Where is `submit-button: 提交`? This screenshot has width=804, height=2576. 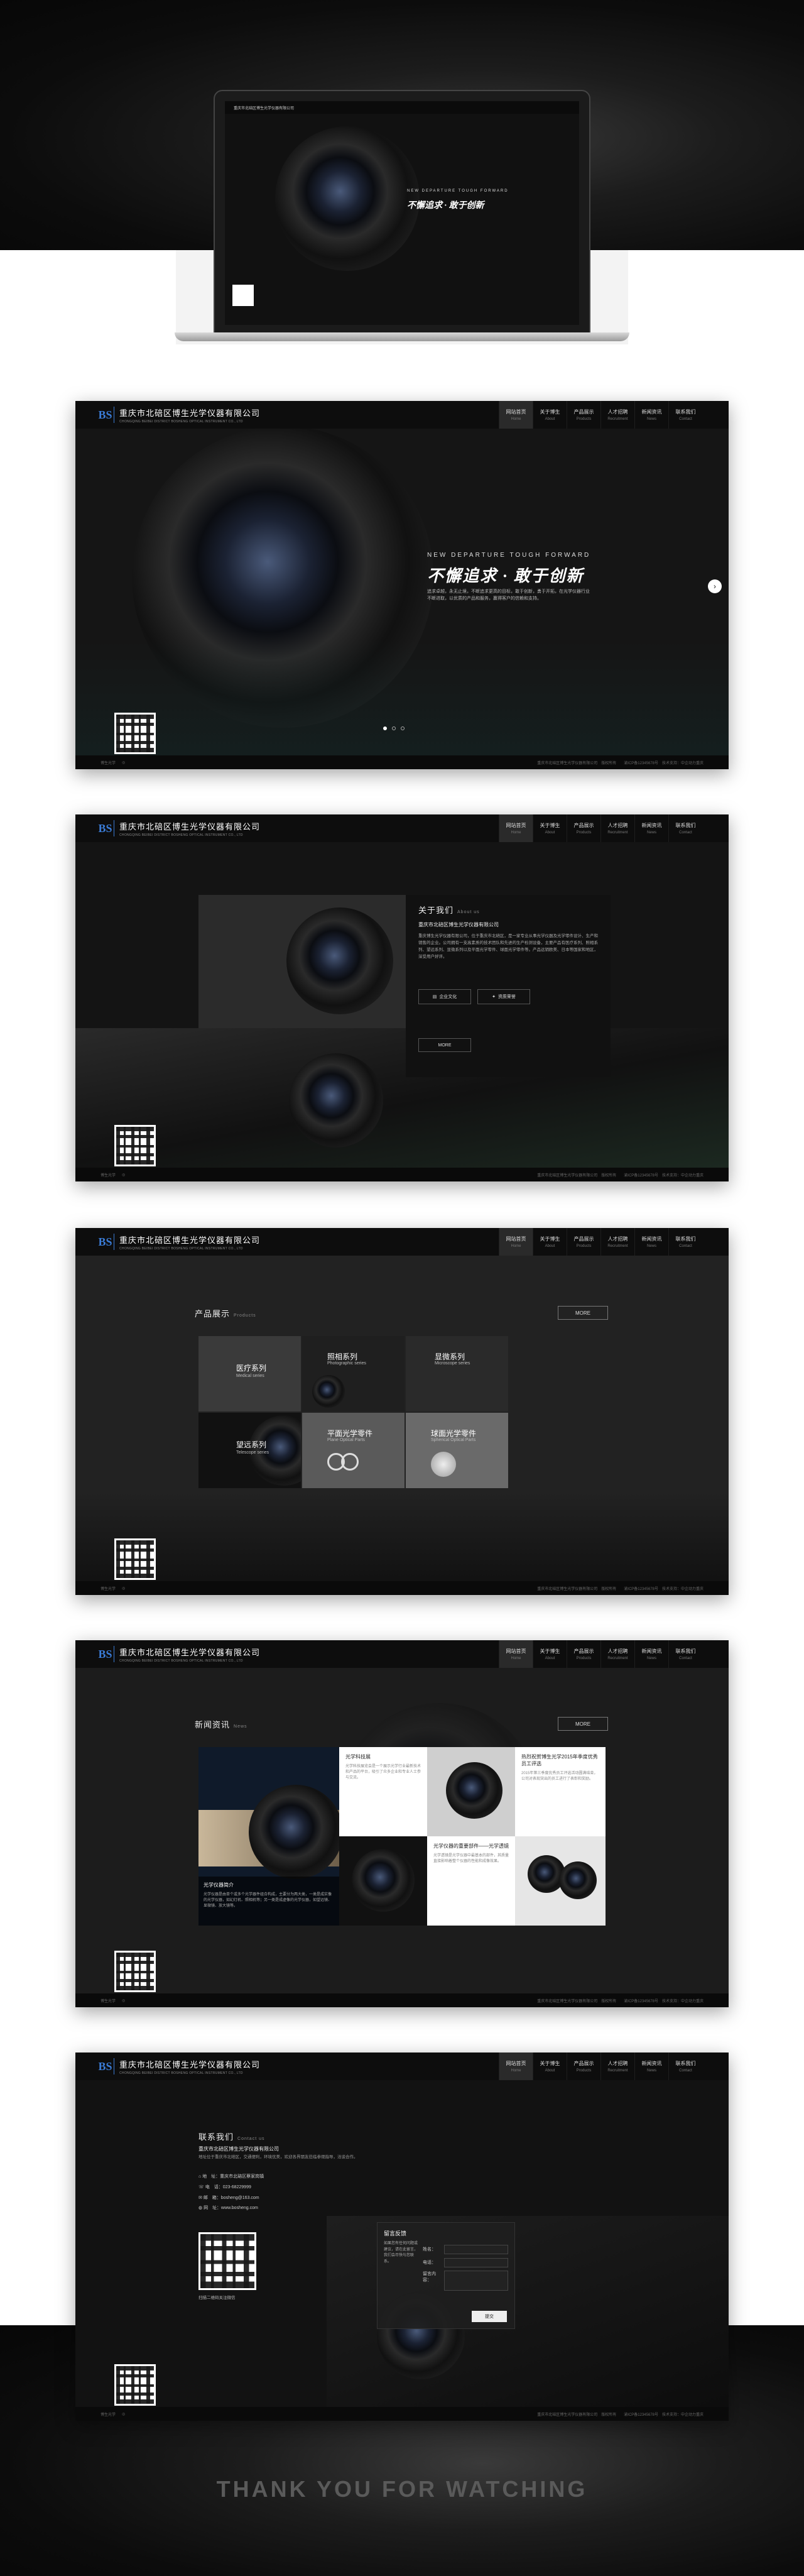 submit-button: 提交 is located at coordinates (490, 2316).